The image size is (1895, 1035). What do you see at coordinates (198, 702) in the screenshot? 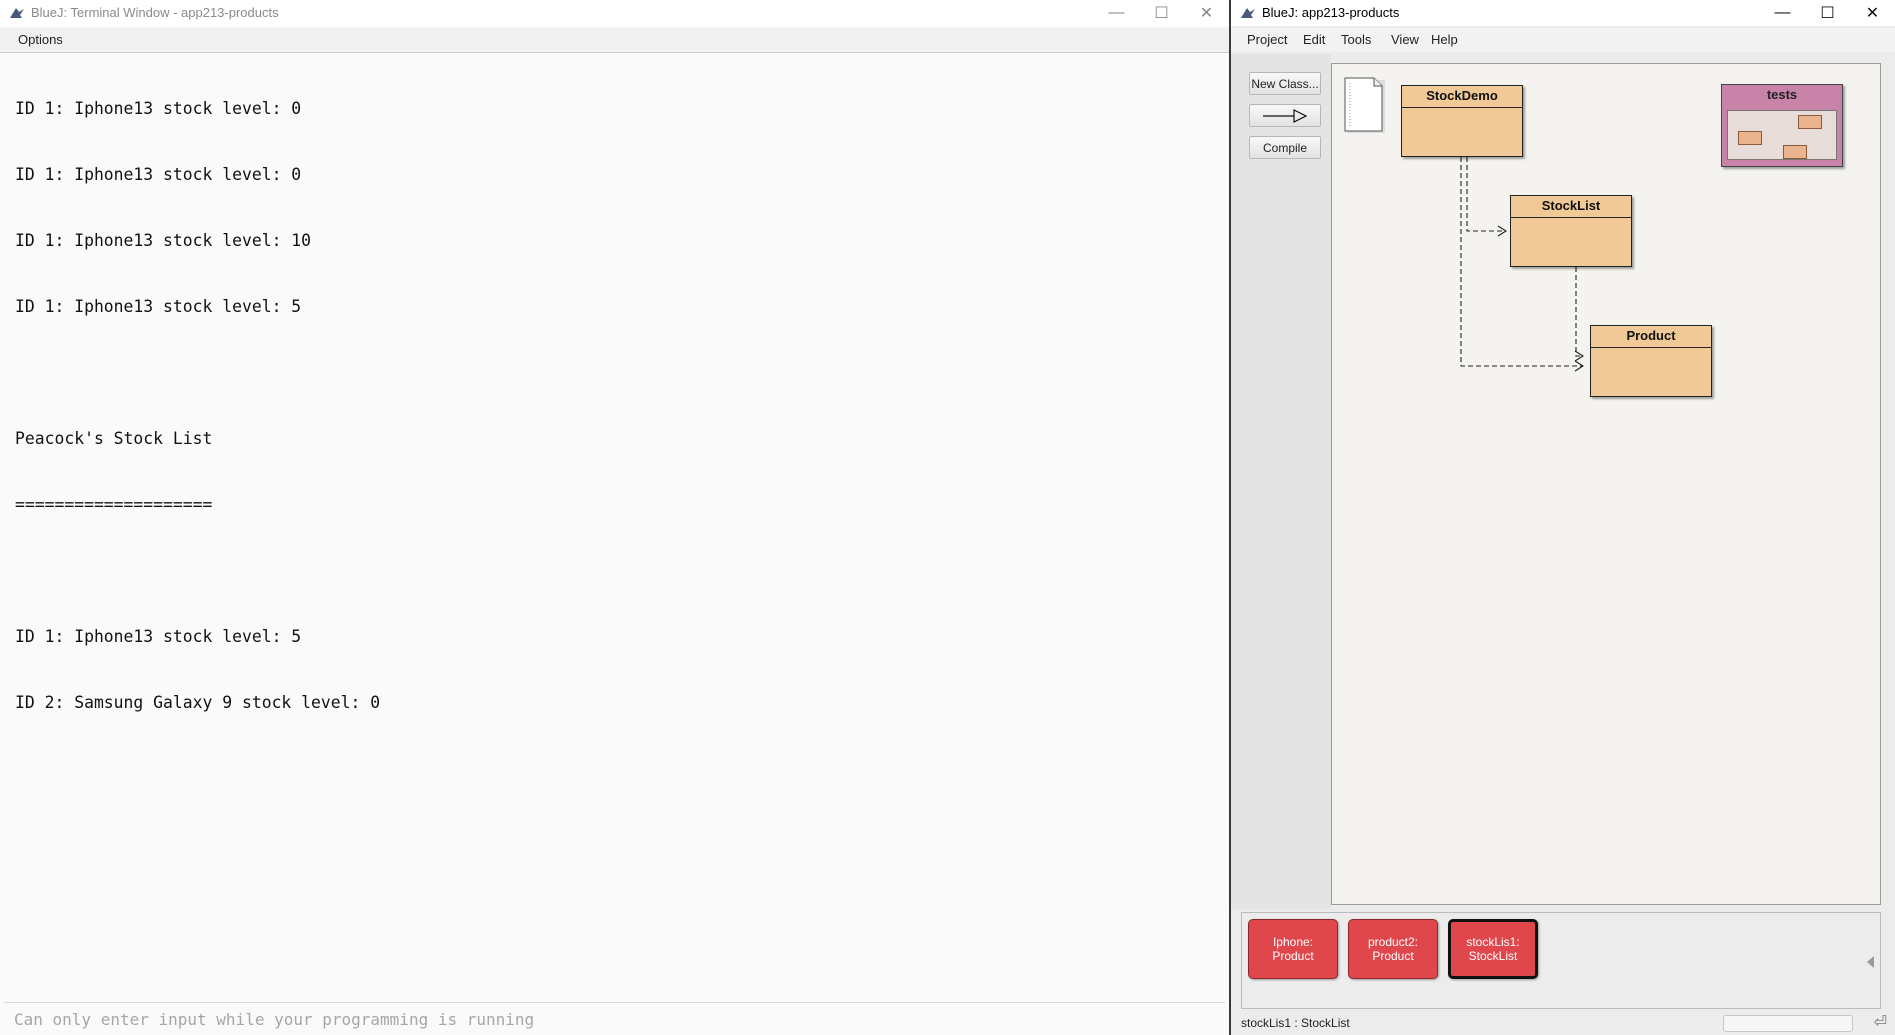
I see `output-line: ID 2: Samsung Galaxy 9 stock level: 0` at bounding box center [198, 702].